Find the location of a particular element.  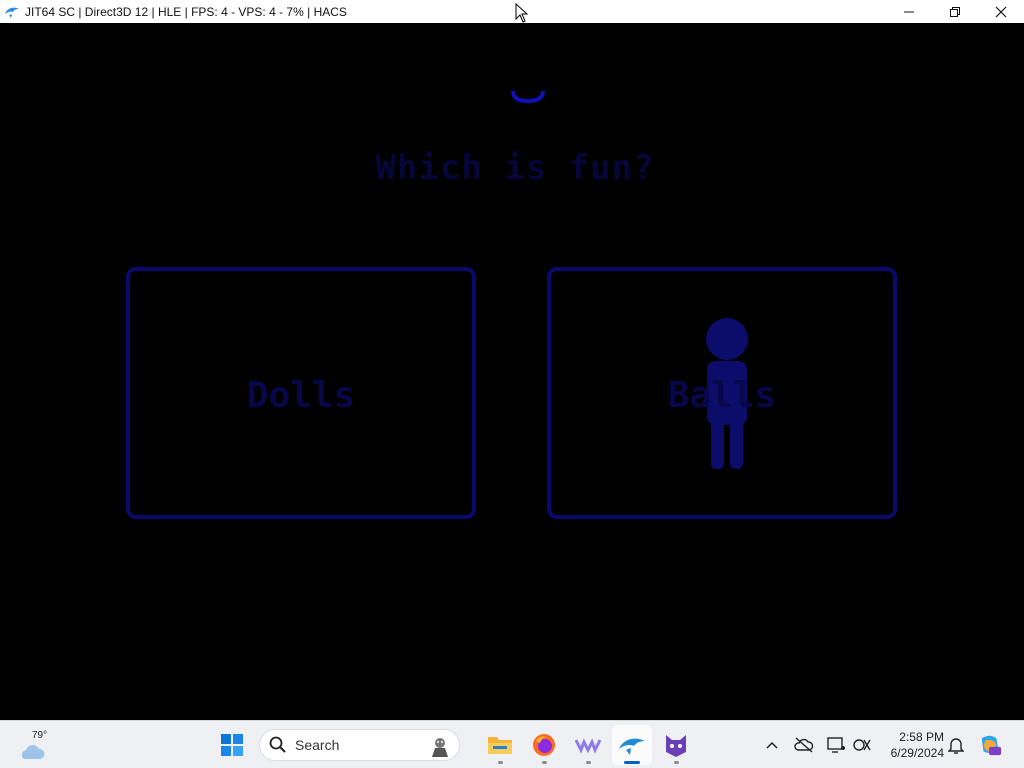

close-button is located at coordinates (1001, 11).